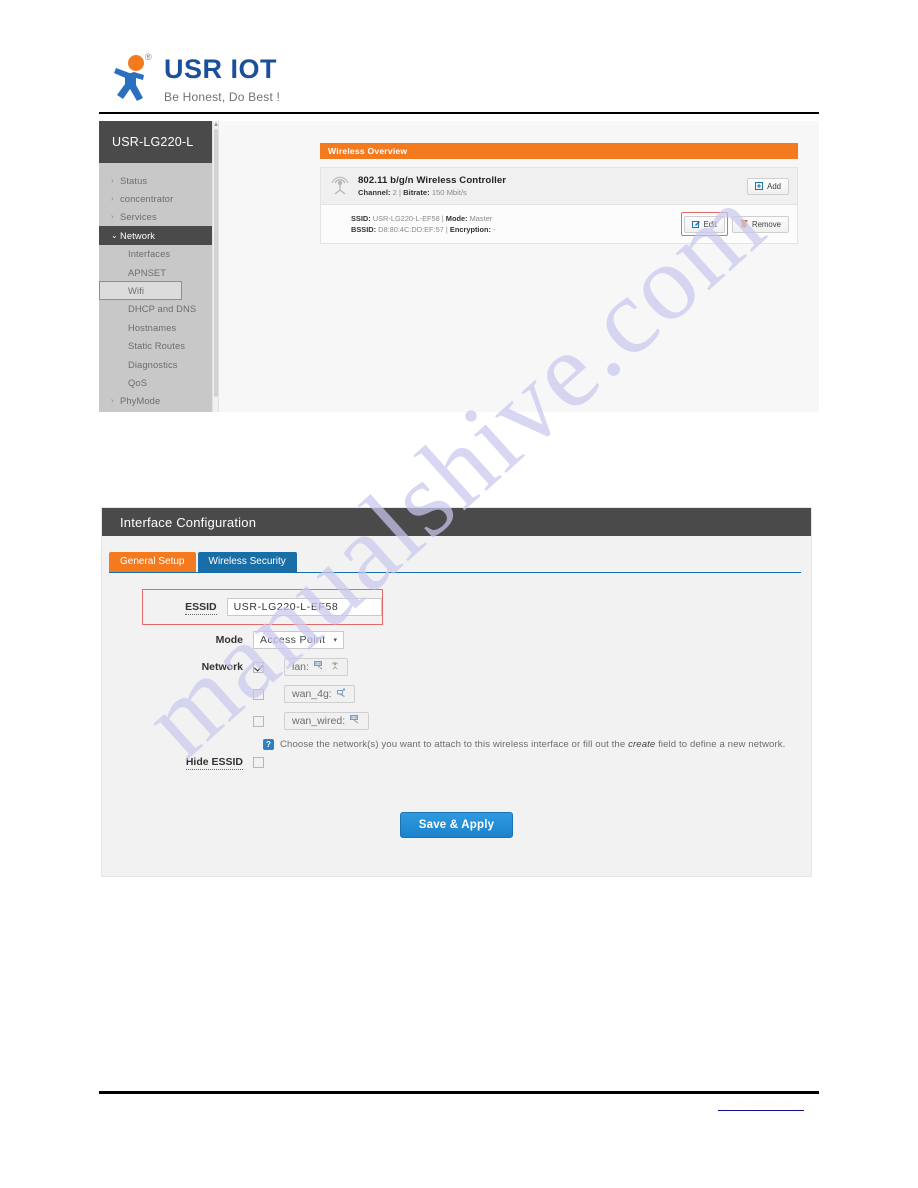 This screenshot has height=1188, width=918. What do you see at coordinates (247, 562) in the screenshot?
I see `tab-wireless-security: Wireless Security` at bounding box center [247, 562].